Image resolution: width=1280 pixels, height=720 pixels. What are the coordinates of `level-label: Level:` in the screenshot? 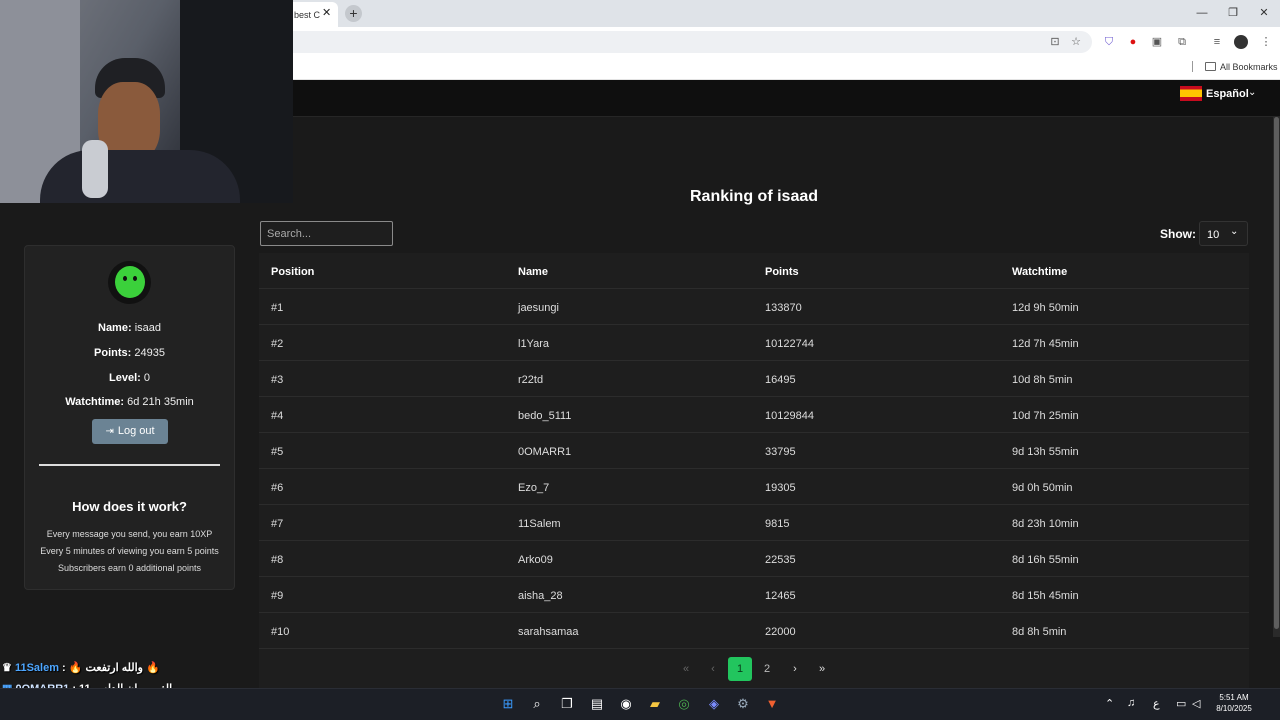 It's located at (125, 378).